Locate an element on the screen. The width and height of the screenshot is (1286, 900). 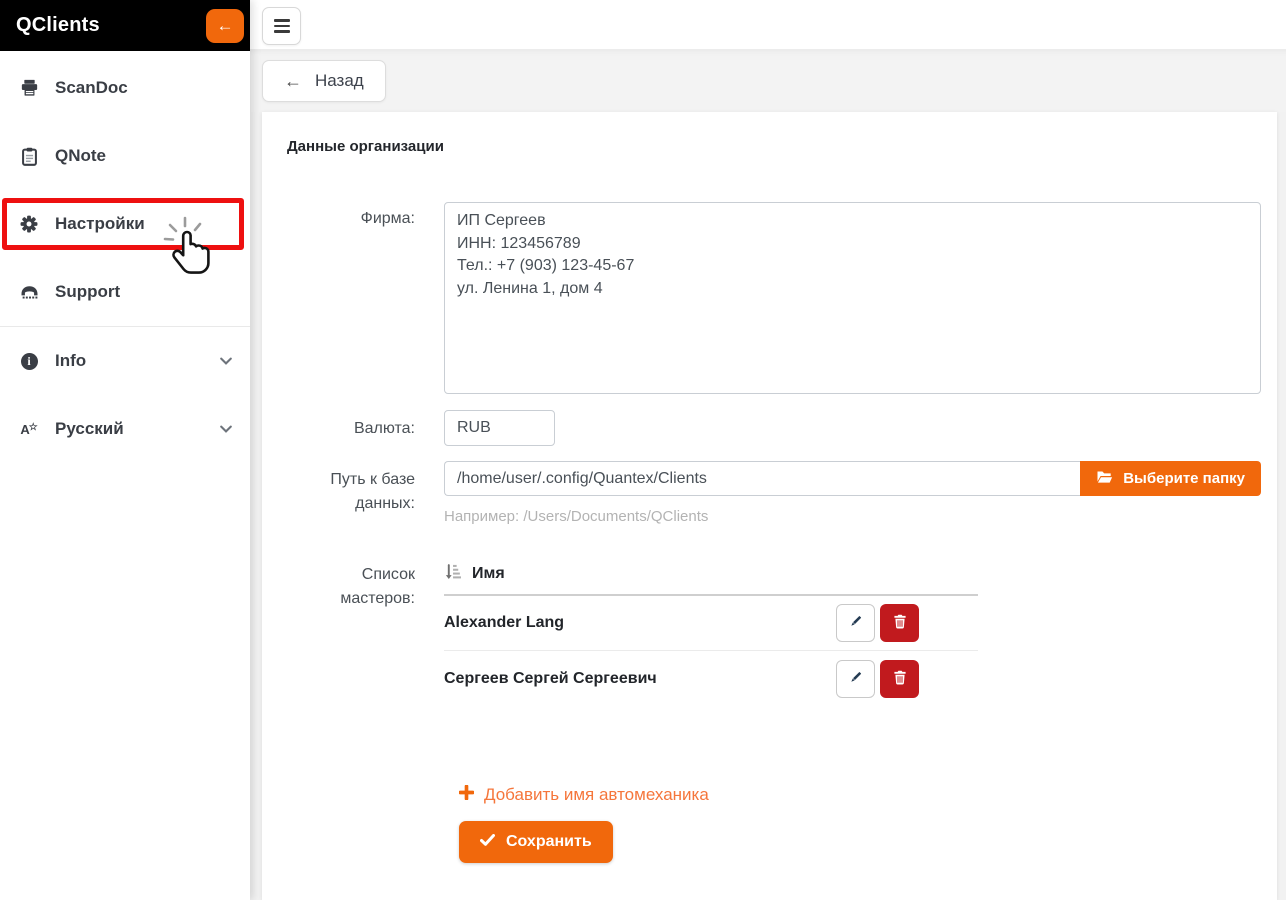
choose-folder-label: Выберите папку is located at coordinates (1184, 478).